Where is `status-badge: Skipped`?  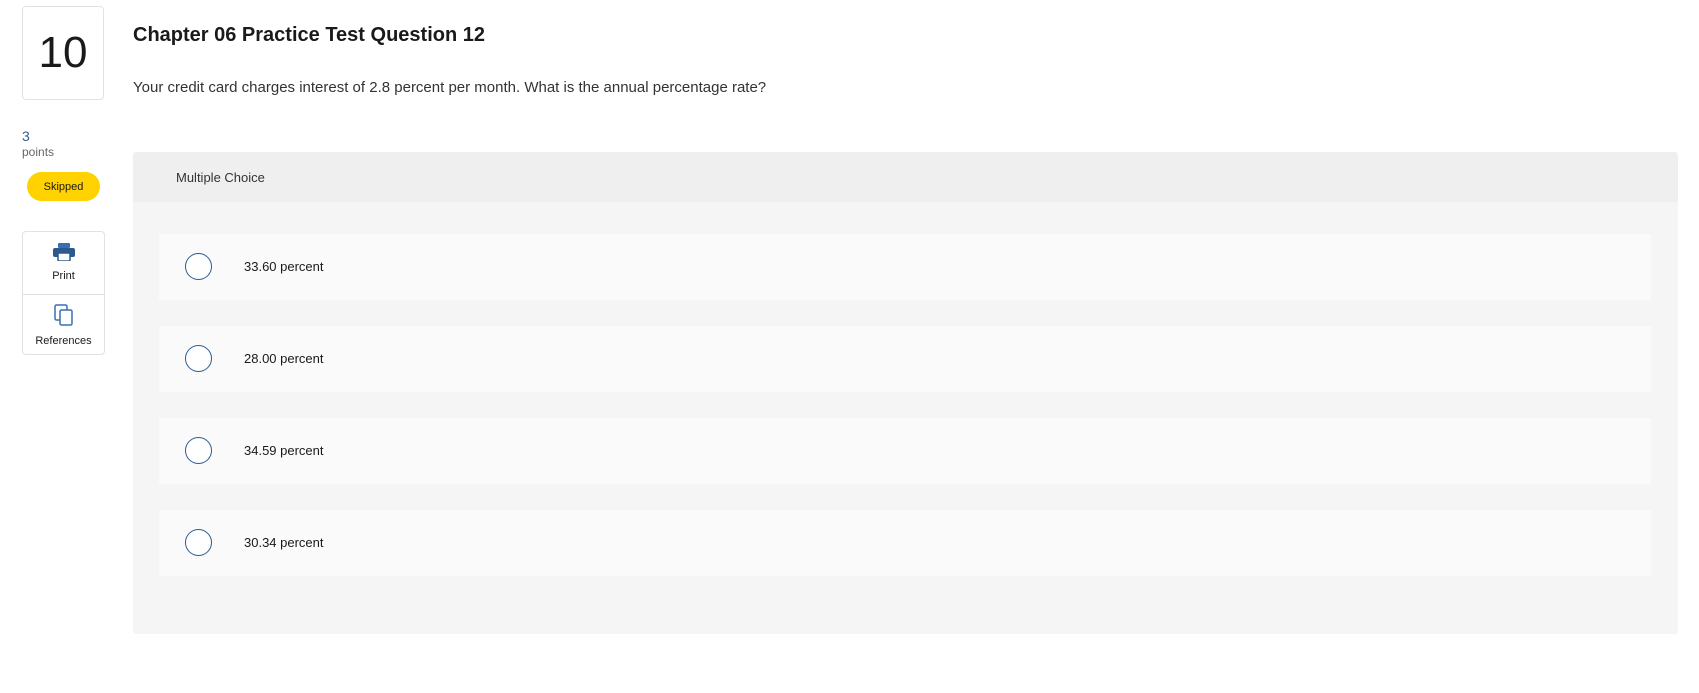 status-badge: Skipped is located at coordinates (63, 186).